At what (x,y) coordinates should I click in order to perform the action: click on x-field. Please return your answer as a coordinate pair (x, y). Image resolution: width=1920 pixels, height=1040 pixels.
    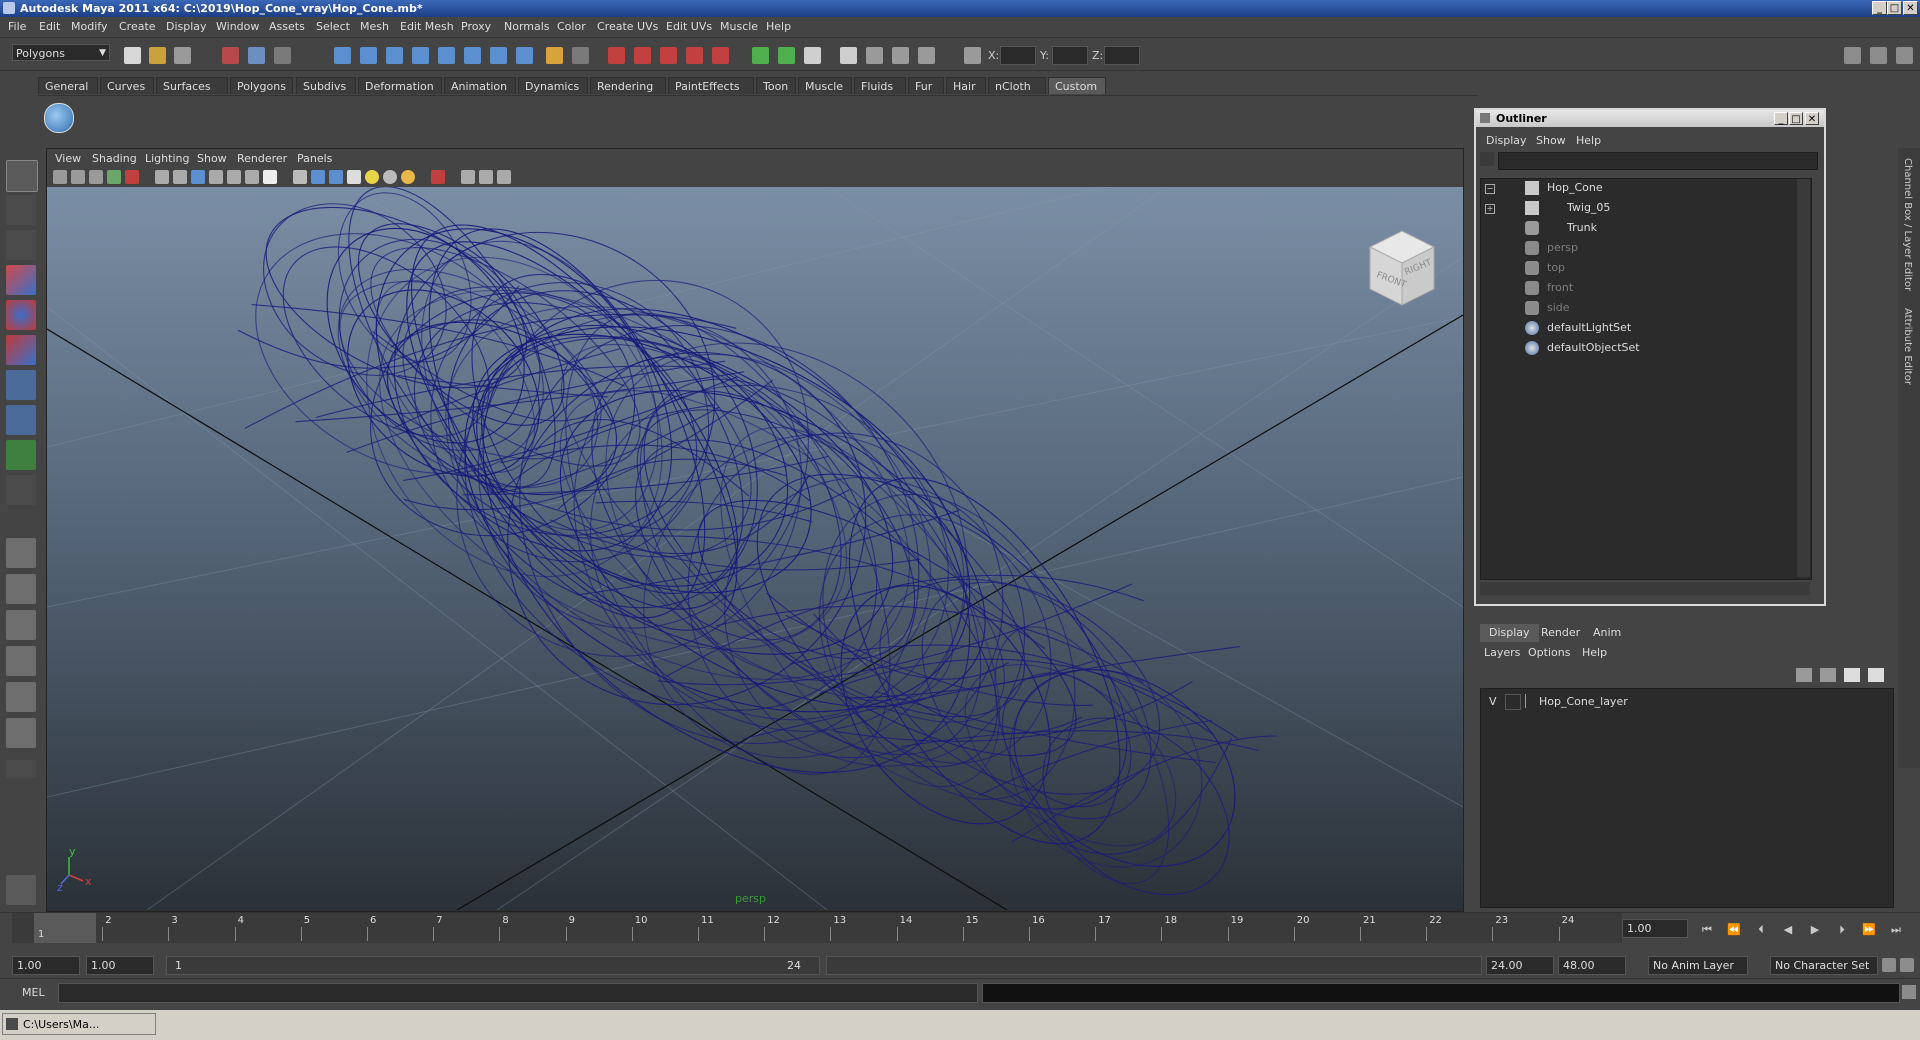
    Looking at the image, I should click on (1018, 55).